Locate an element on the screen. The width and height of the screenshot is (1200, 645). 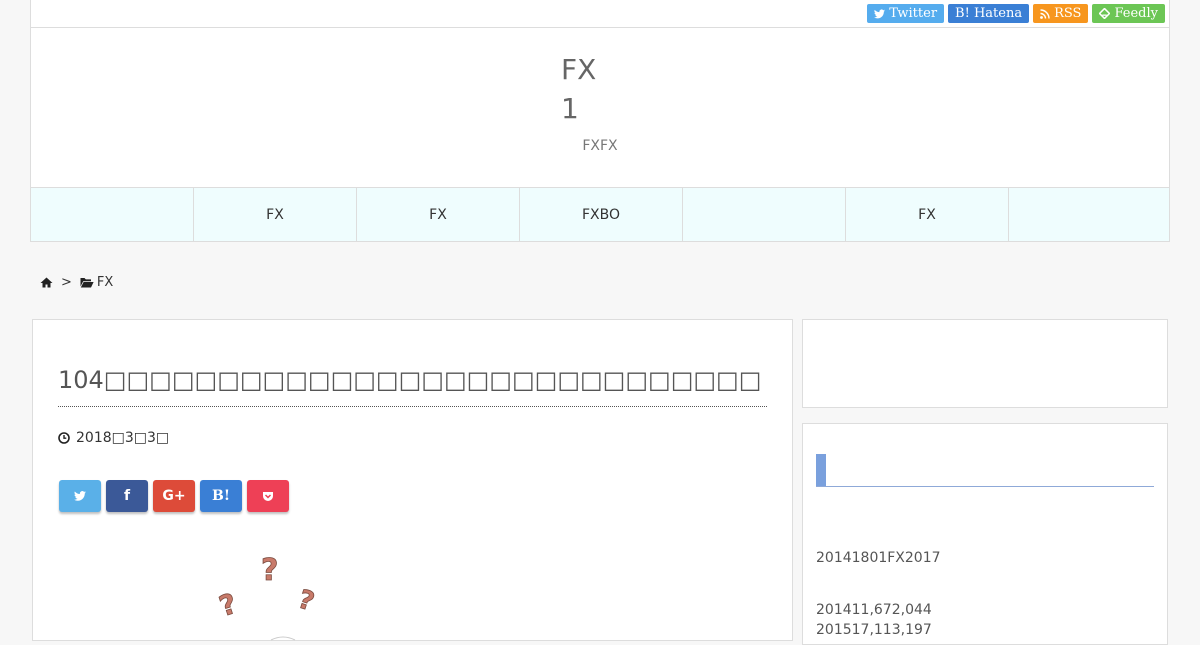
breadcrumb: > FX is located at coordinates (76, 282).